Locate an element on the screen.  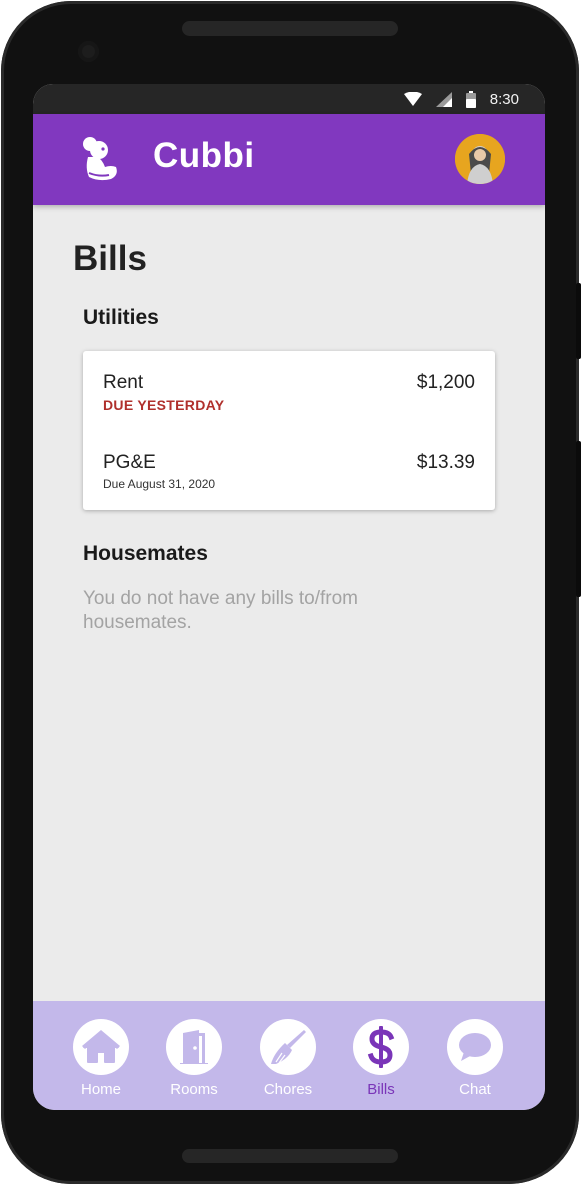
volume-button is located at coordinates (578, 519).